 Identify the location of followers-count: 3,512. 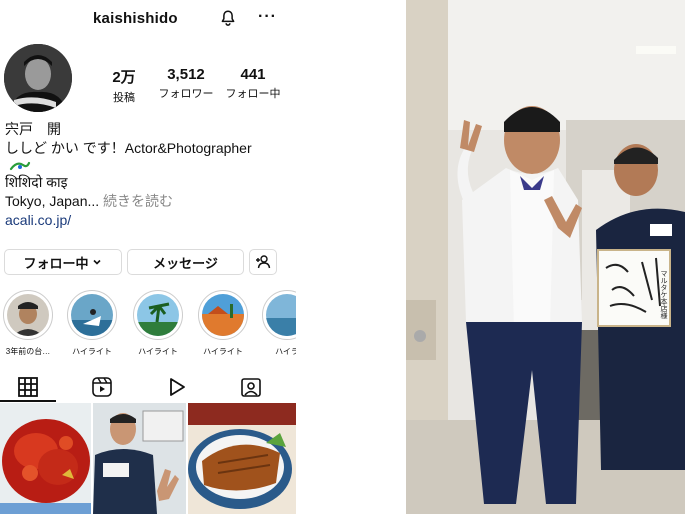
(186, 74).